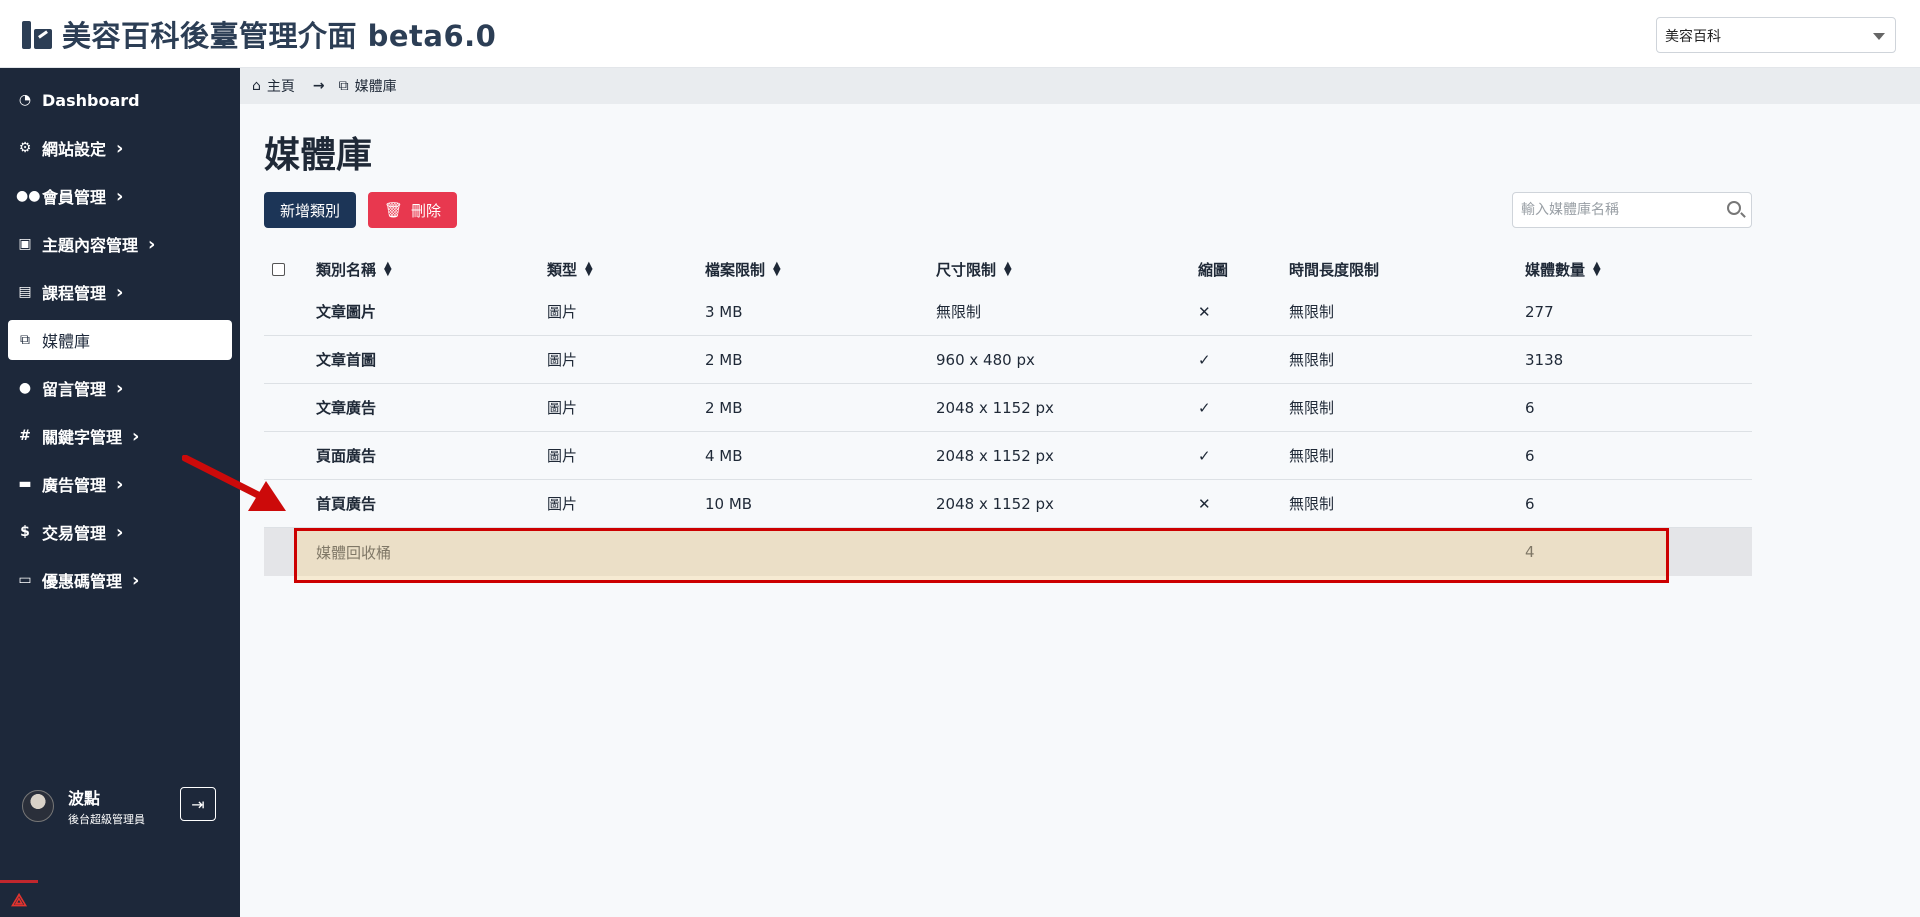 The width and height of the screenshot is (1920, 917). What do you see at coordinates (82, 437) in the screenshot?
I see `sidebar-item-label: 關鍵字管理` at bounding box center [82, 437].